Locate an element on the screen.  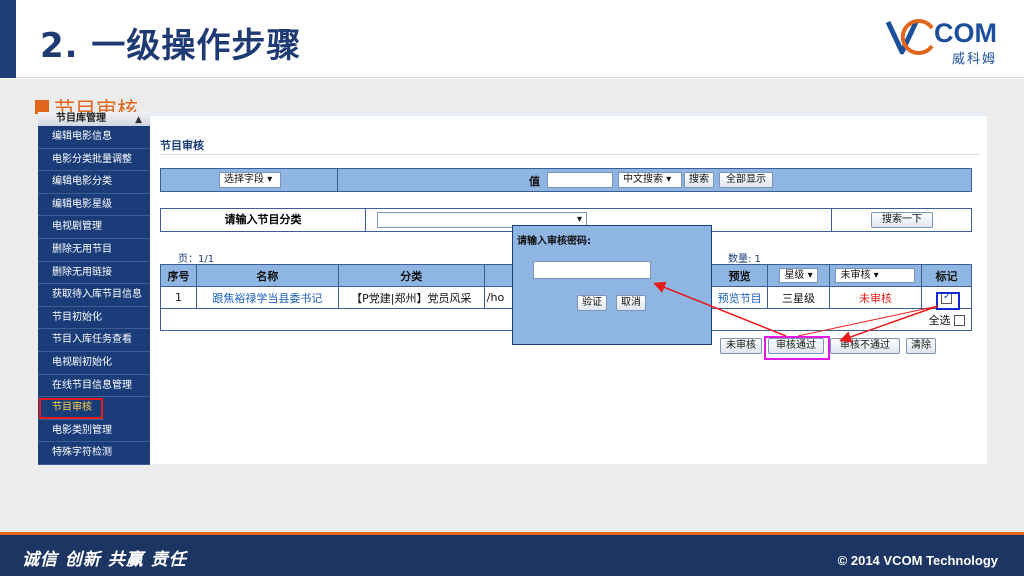
value-input is located at coordinates (580, 180).